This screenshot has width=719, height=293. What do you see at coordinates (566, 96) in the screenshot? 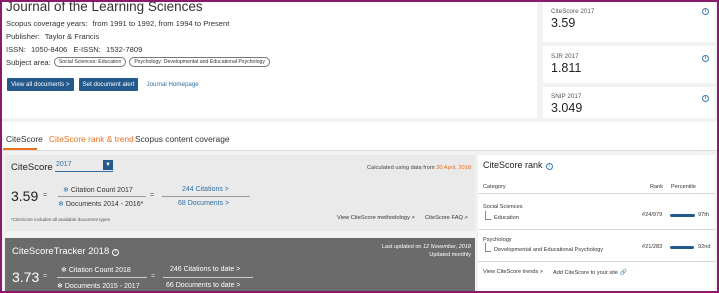
I see `metric-label: SNIP 2017` at bounding box center [566, 96].